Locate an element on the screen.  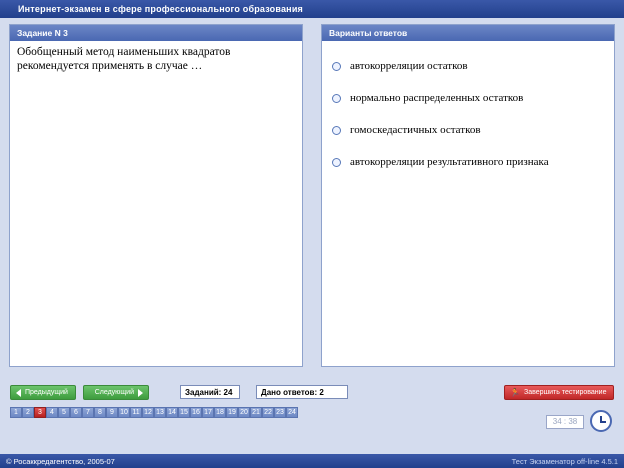
answers-panel-header: Варианты ответов is located at coordinates (468, 33).